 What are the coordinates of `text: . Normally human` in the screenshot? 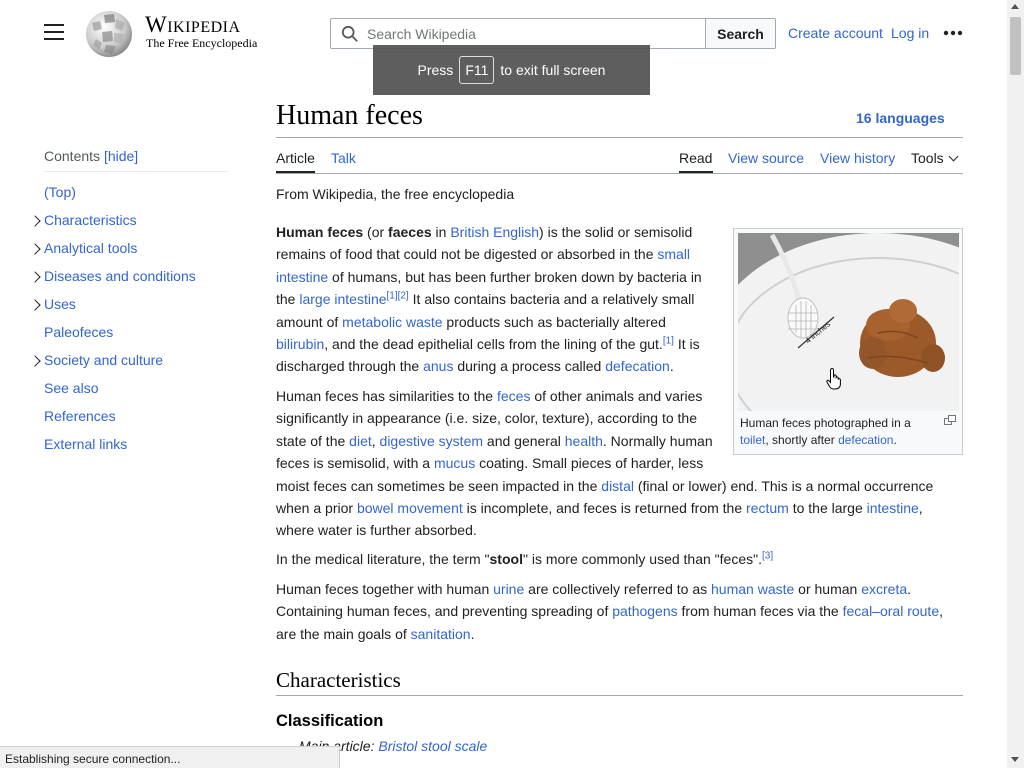 It's located at (657, 440).